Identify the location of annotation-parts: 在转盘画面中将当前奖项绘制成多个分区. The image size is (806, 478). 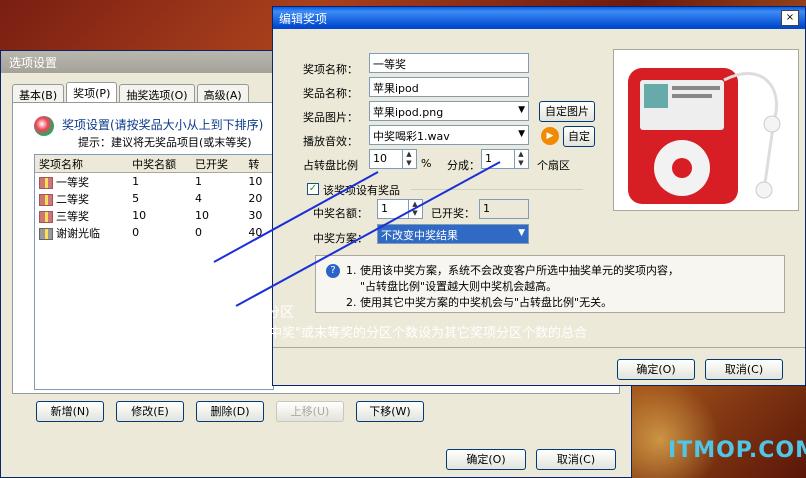
(168, 313).